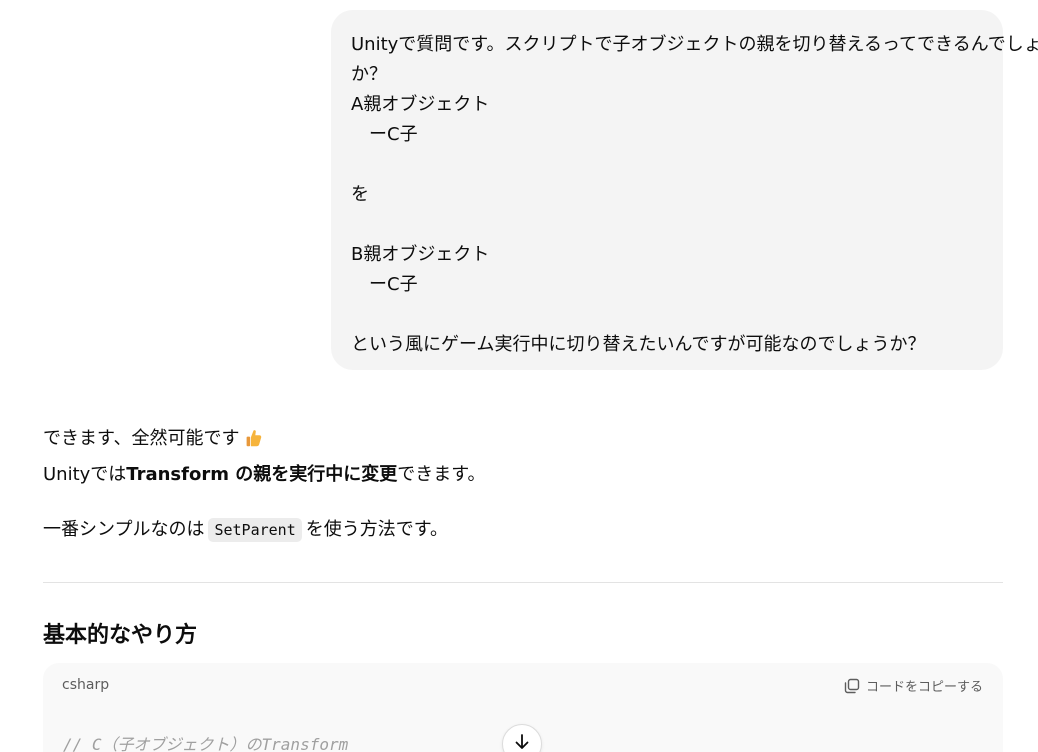  I want to click on user-message-line: を, so click(360, 194).